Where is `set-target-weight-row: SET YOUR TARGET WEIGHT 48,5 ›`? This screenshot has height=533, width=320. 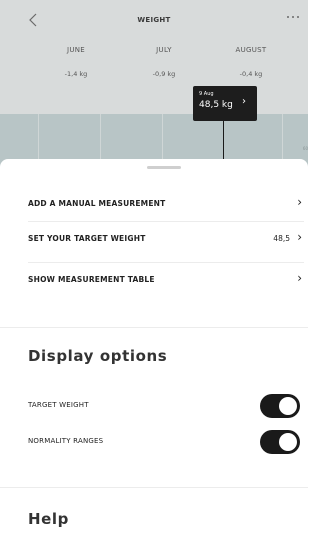
set-target-weight-row: SET YOUR TARGET WEIGHT 48,5 › is located at coordinates (166, 239).